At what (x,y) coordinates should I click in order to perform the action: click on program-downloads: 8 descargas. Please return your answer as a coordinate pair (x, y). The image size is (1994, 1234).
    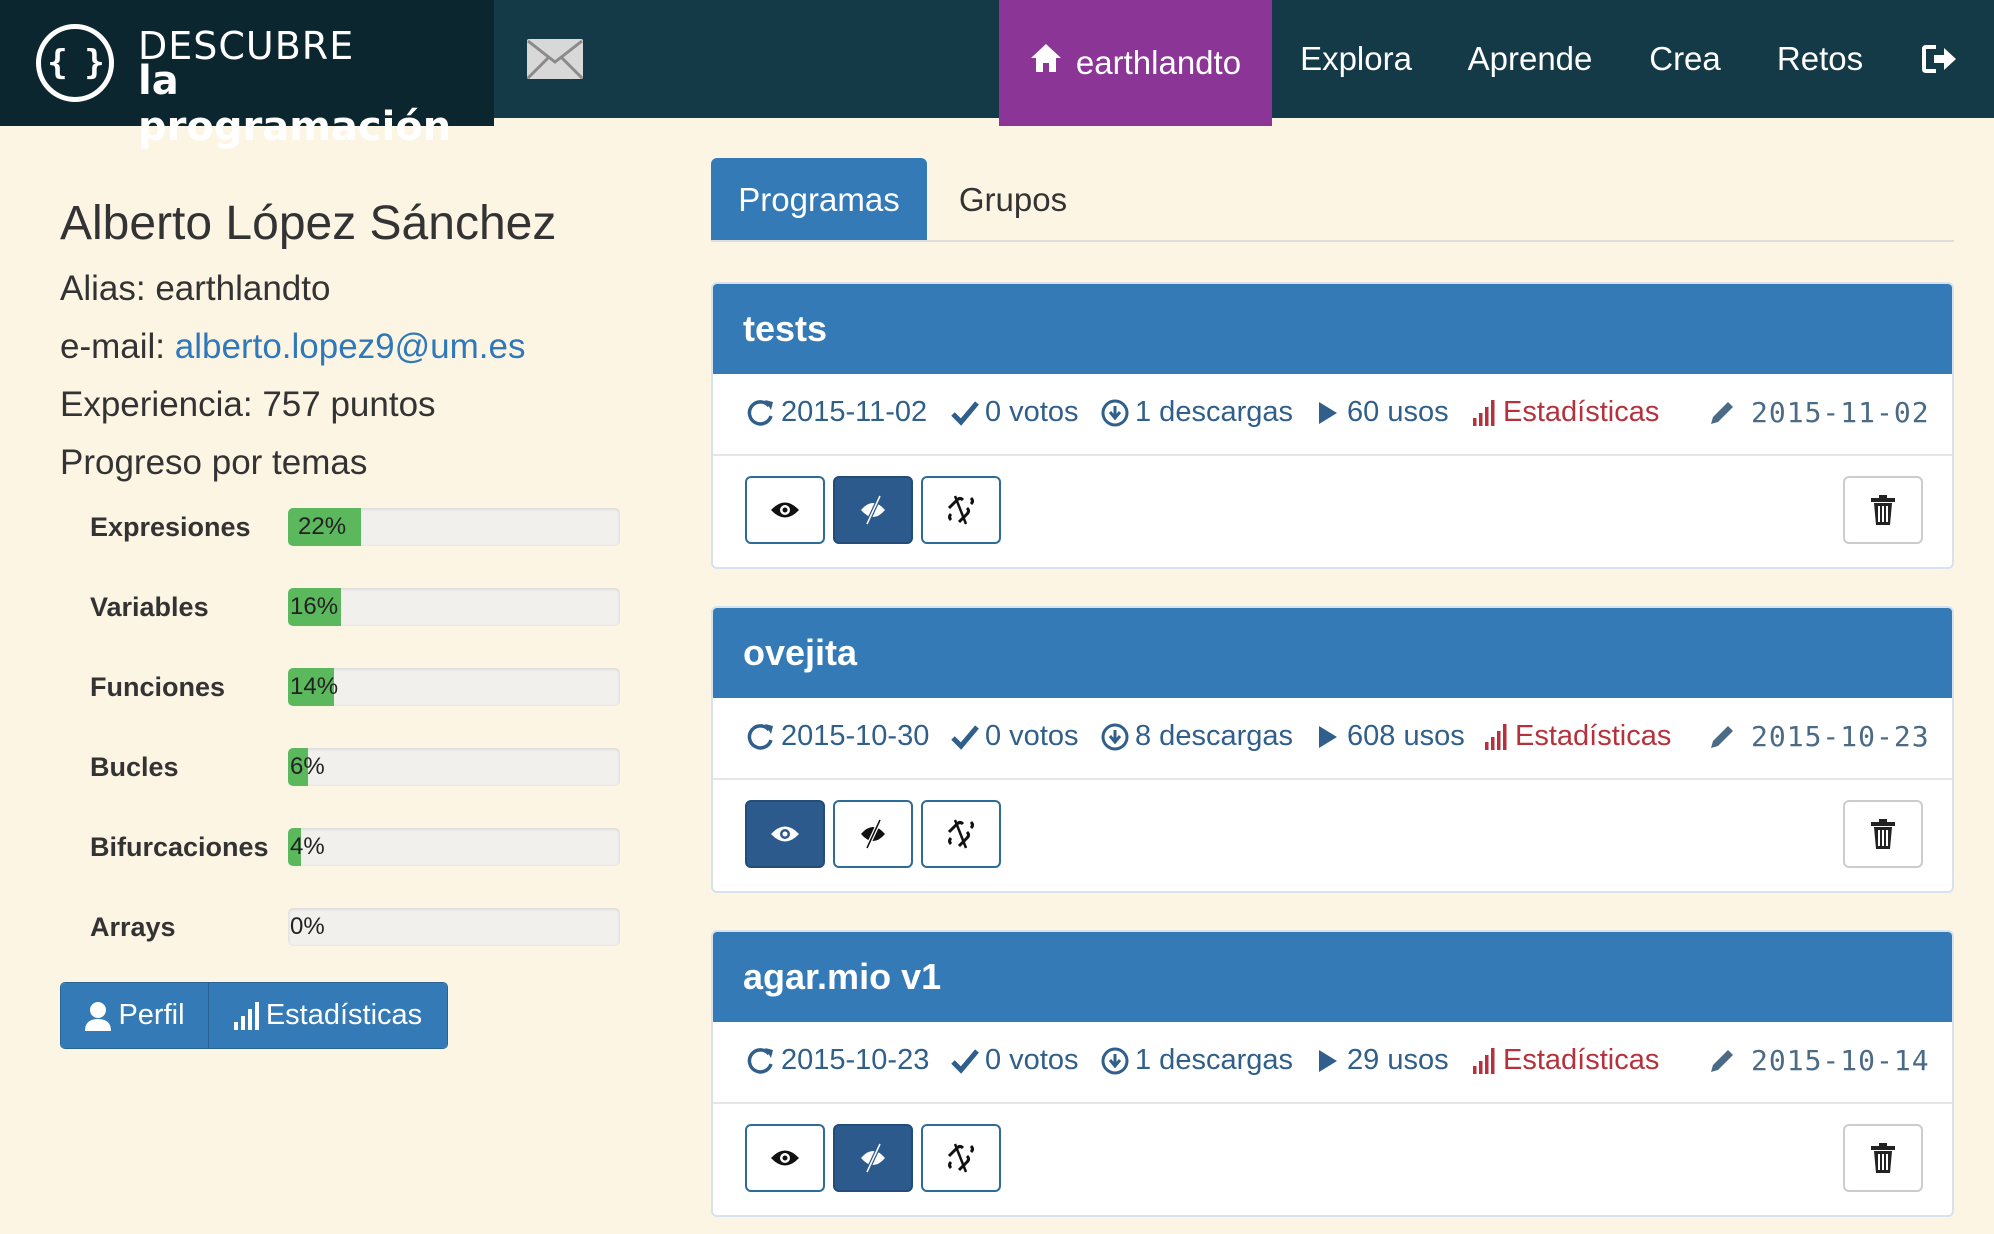
    Looking at the image, I should click on (1197, 736).